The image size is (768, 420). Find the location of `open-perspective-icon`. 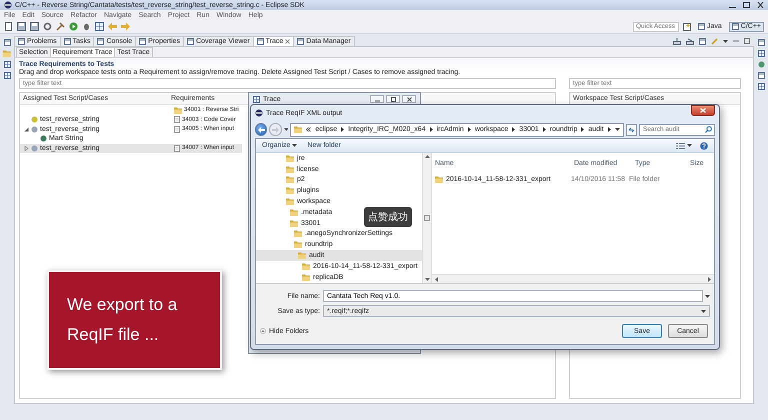

open-perspective-icon is located at coordinates (686, 26).